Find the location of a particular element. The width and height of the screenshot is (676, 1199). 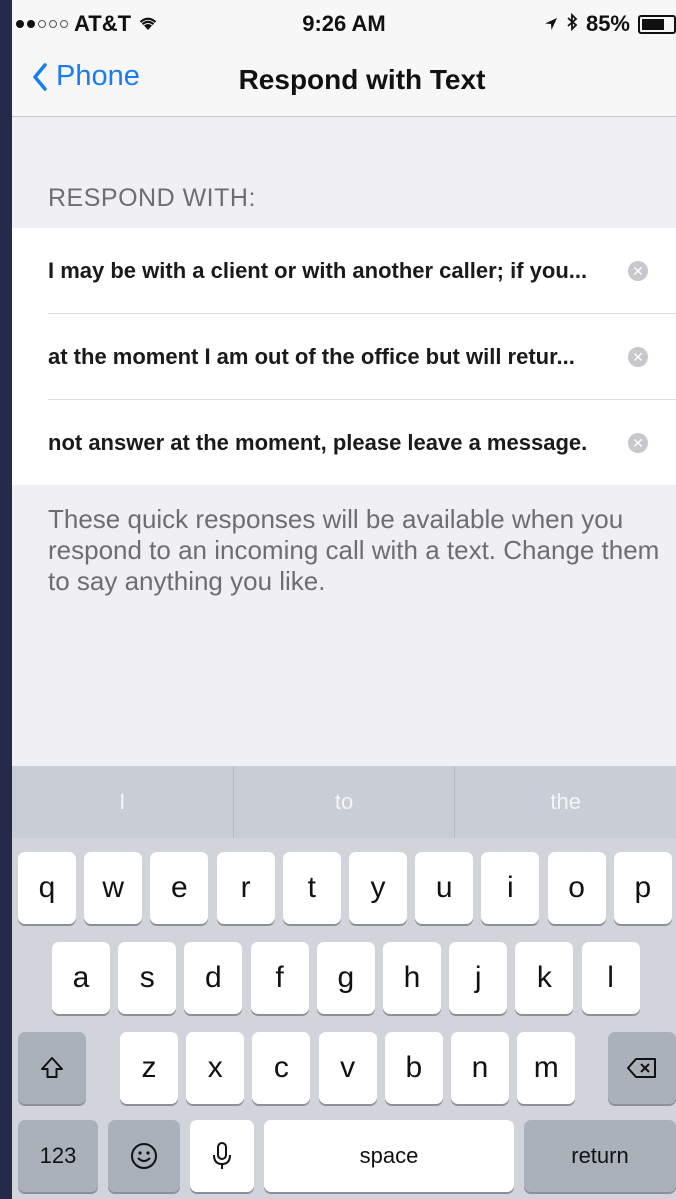

shift-key is located at coordinates (52, 1068).